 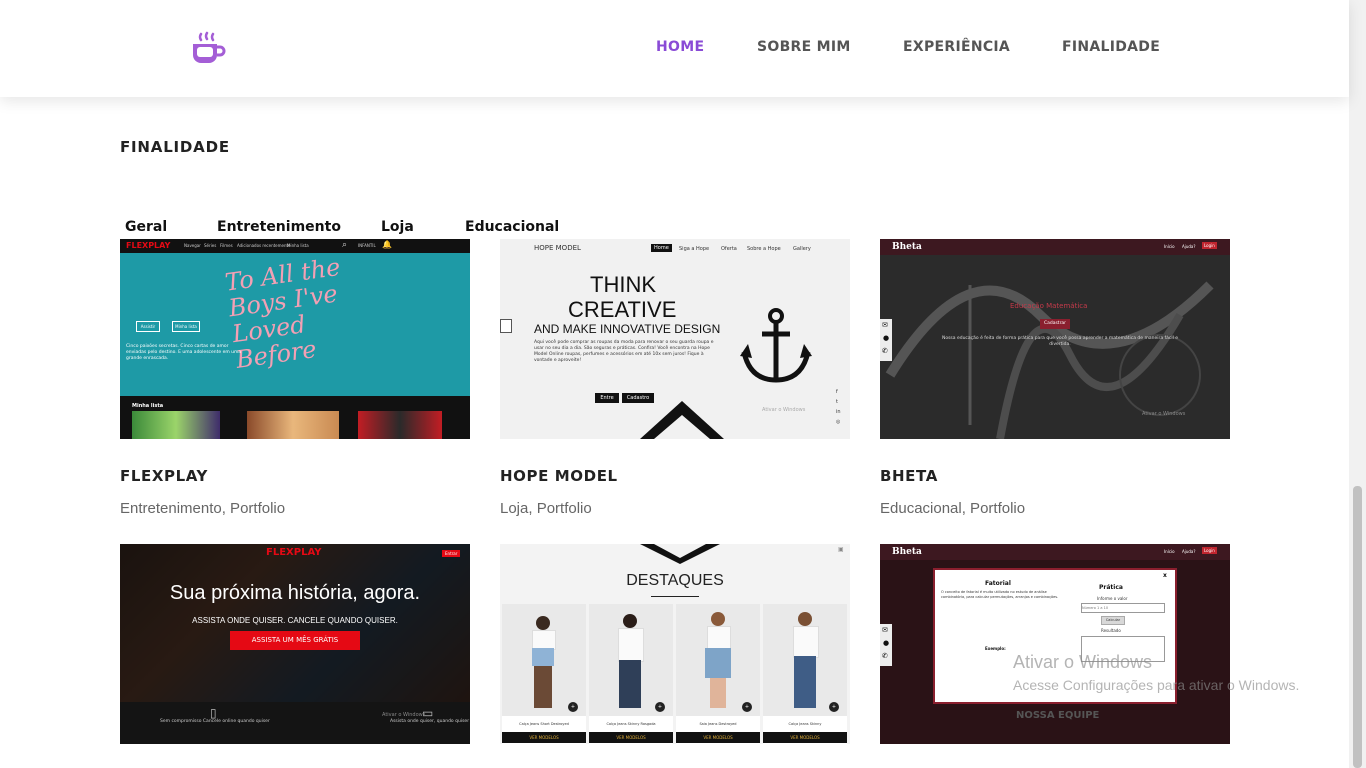 I want to click on bheta-modal-menu-1: Início, so click(x=1169, y=551).